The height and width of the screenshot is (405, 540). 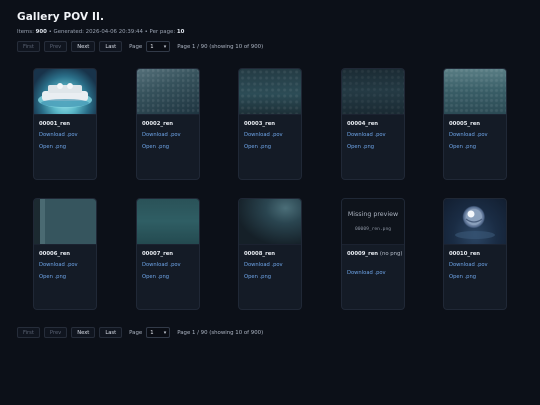 I want to click on chrome-sphere-image, so click(x=475, y=224).